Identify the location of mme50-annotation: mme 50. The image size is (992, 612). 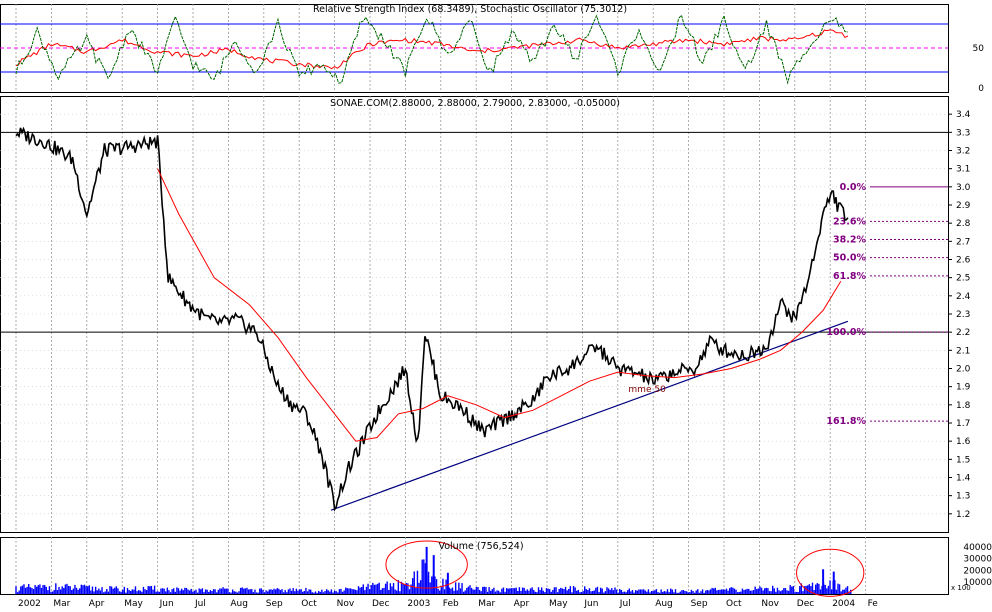
(647, 390).